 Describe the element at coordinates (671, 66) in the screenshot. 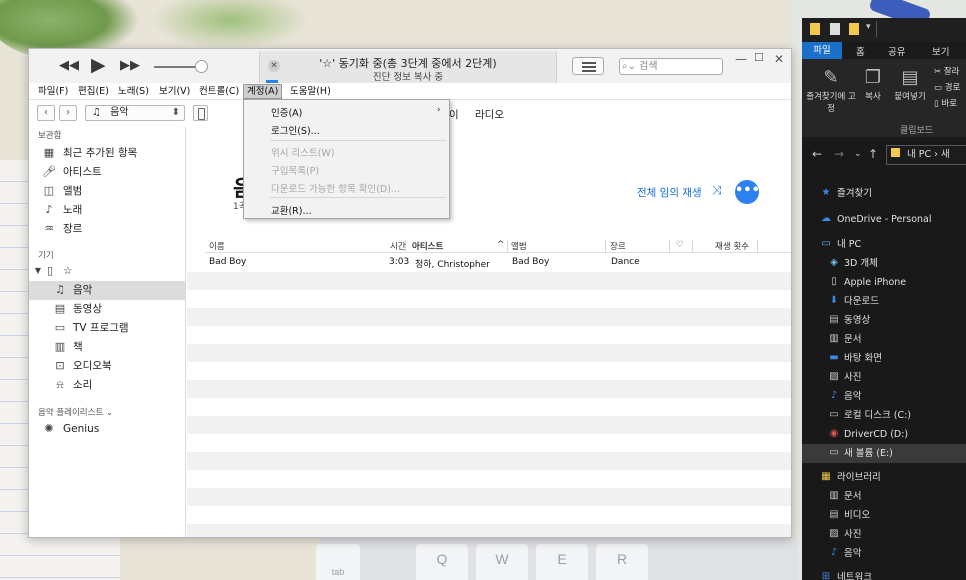

I see `search-input: ⌕⌄ 검색` at that location.